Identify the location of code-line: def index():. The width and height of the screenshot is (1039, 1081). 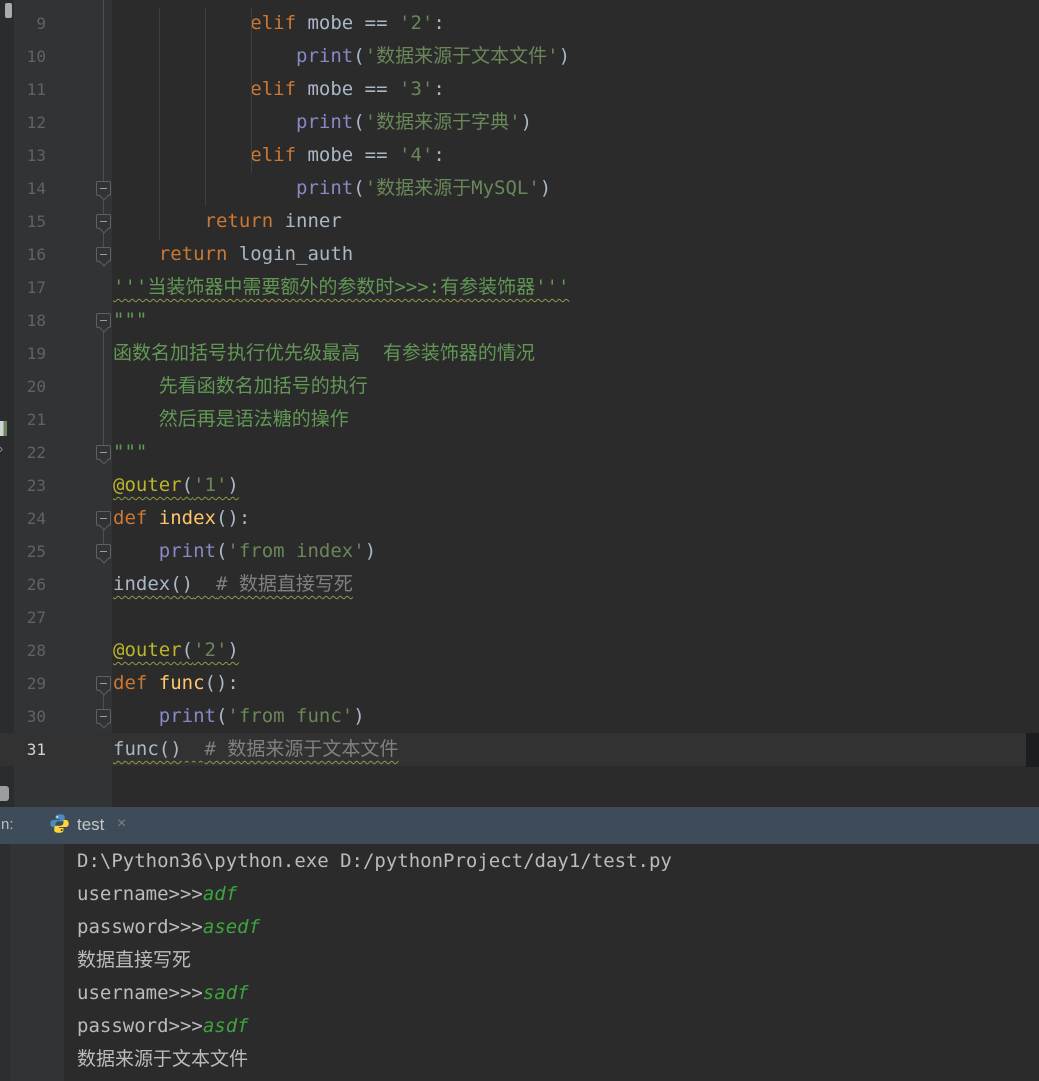
(181, 518).